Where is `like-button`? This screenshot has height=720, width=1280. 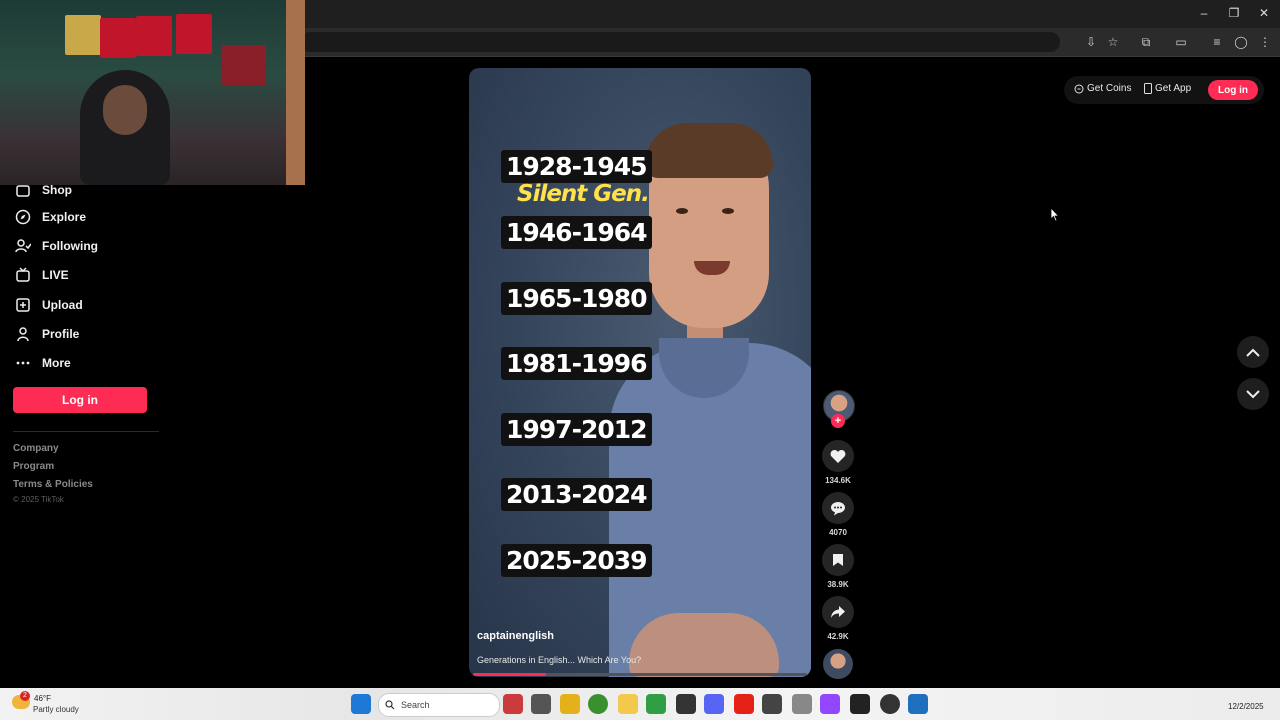 like-button is located at coordinates (838, 456).